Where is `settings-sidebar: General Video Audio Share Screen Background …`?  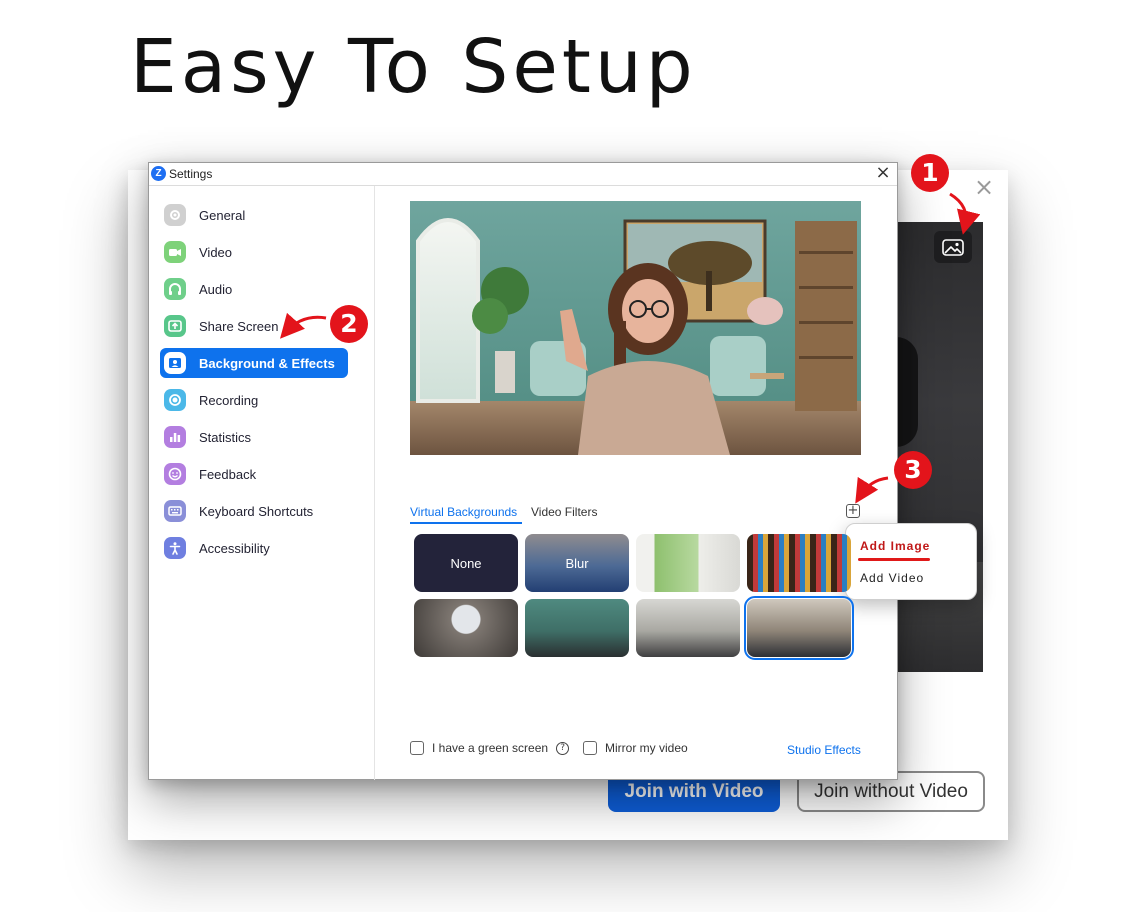
settings-sidebar: General Video Audio Share Screen Background … is located at coordinates (262, 483).